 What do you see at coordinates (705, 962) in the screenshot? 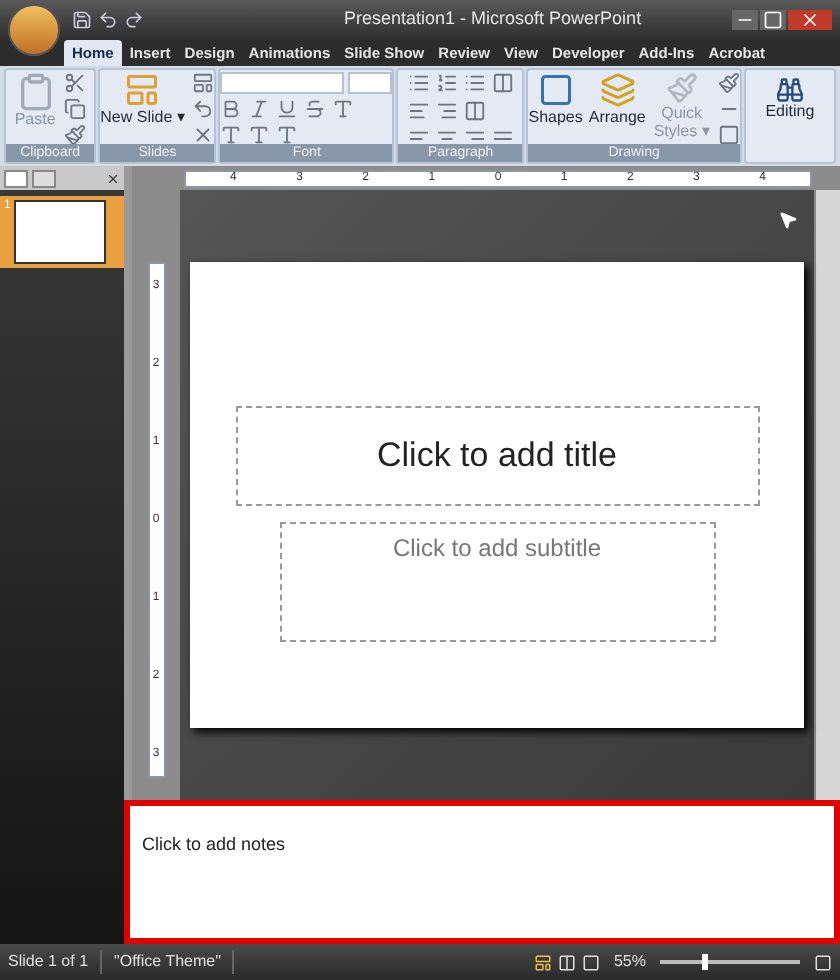
I see `zoom-thumb` at bounding box center [705, 962].